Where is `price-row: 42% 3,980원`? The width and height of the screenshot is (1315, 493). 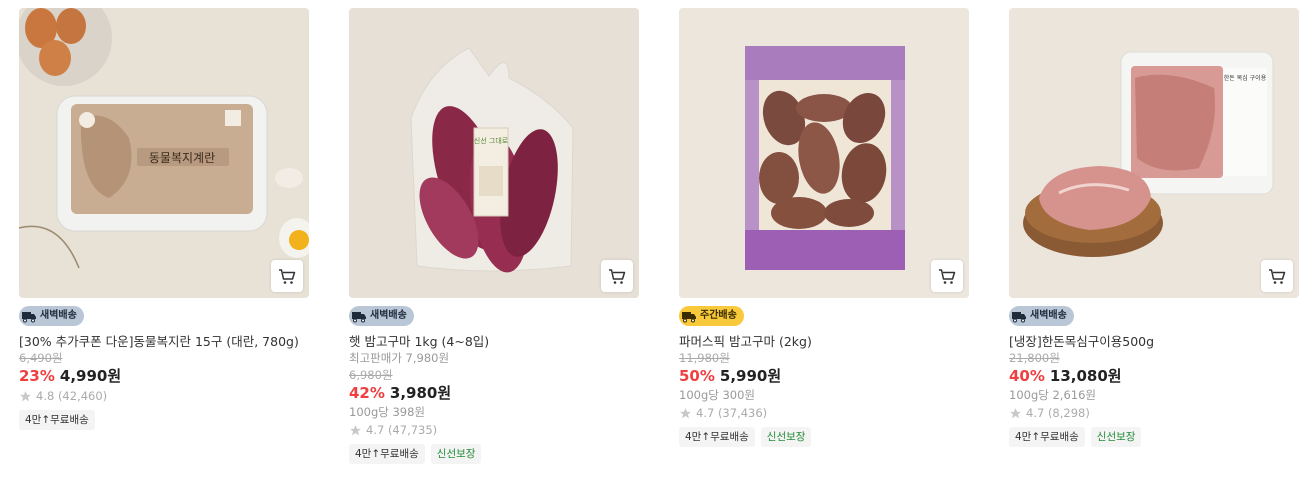 price-row: 42% 3,980원 is located at coordinates (494, 393).